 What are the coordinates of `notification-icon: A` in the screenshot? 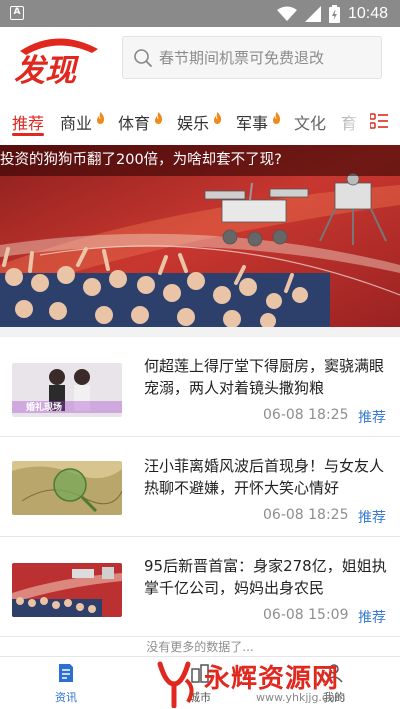 It's located at (17, 13).